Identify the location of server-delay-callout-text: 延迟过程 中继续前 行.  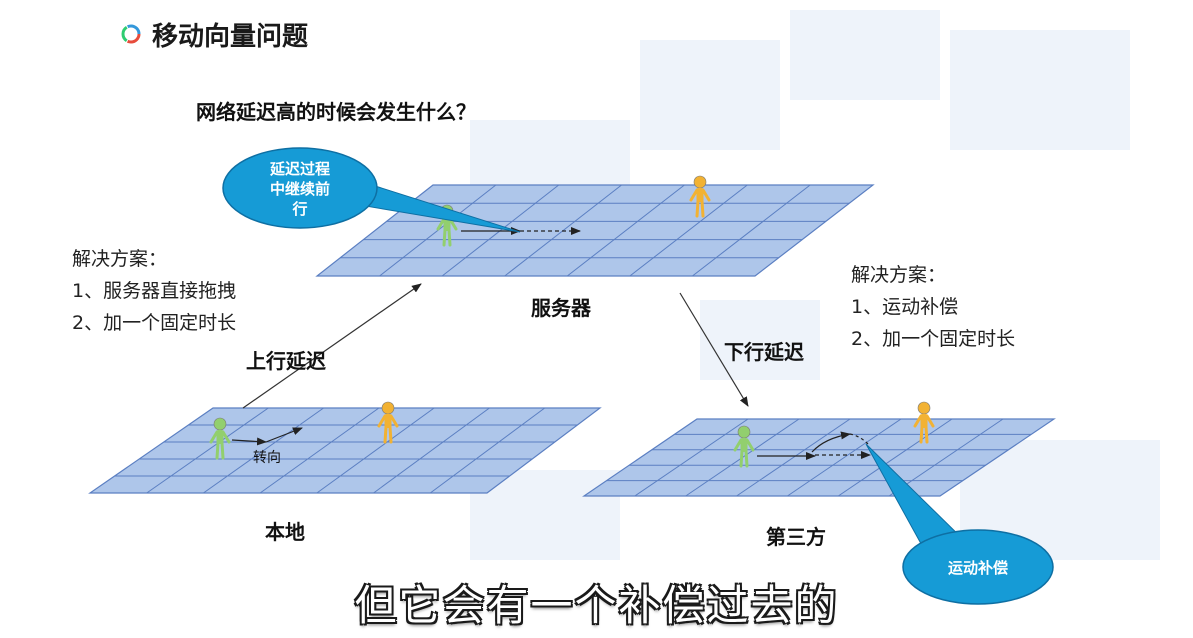
(300, 189).